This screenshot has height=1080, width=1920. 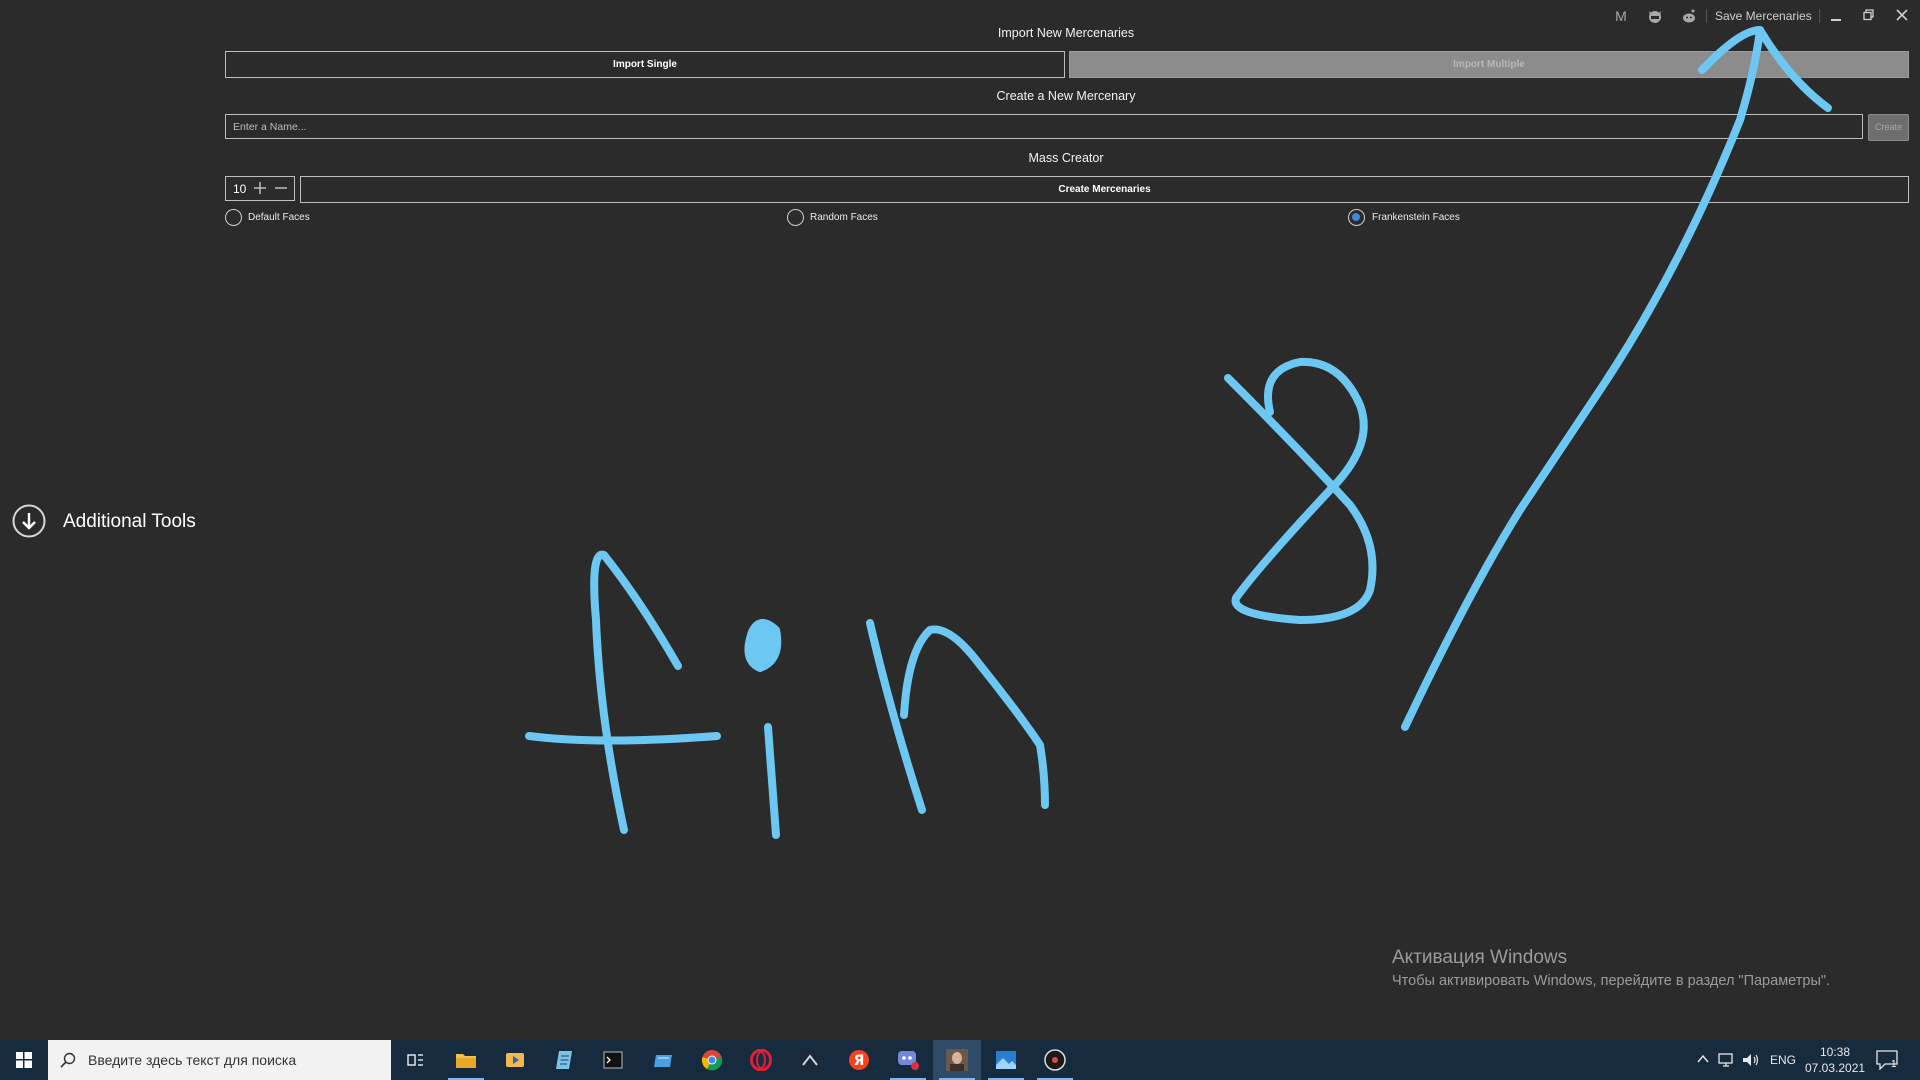 I want to click on search-placeholder: Введите здесь текст для поиска, so click(x=192, y=1060).